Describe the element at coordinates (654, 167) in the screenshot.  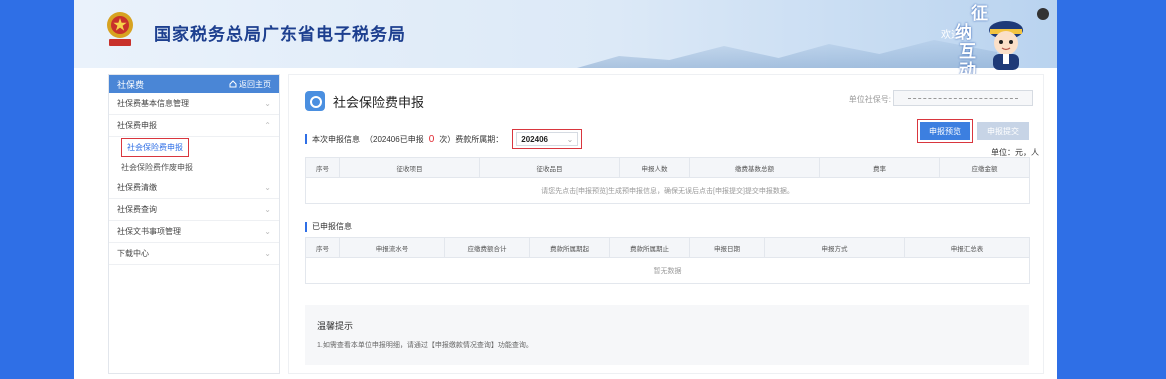
I see `column-header: 申报人数` at that location.